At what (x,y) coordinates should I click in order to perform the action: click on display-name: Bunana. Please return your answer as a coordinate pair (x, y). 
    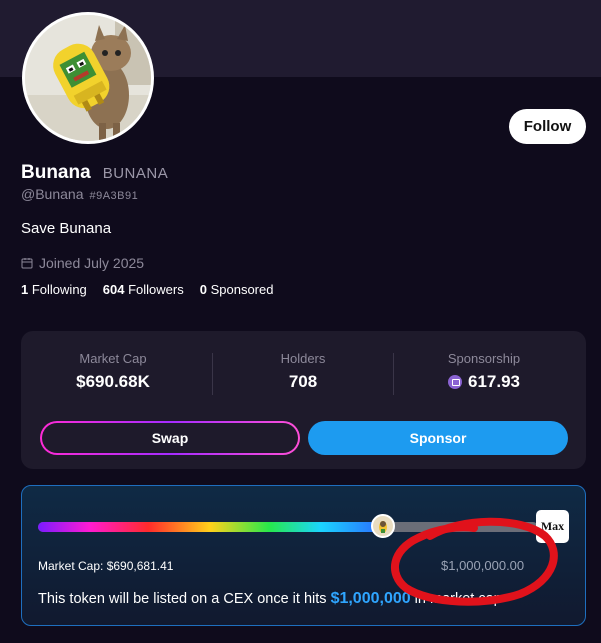
    Looking at the image, I should click on (56, 172).